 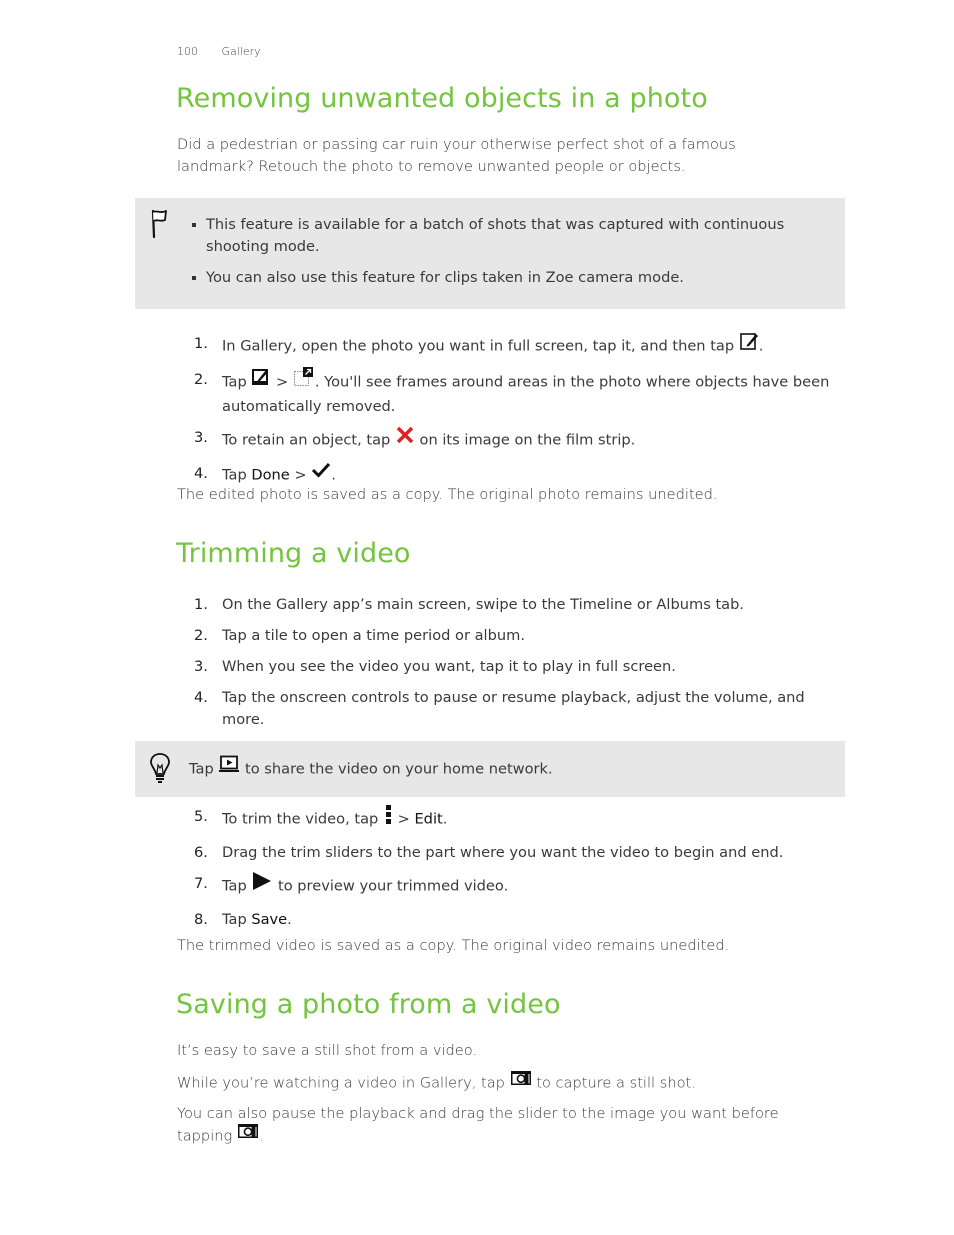 What do you see at coordinates (293, 553) in the screenshot?
I see `heading-trimming-a-video: Trimming a video` at bounding box center [293, 553].